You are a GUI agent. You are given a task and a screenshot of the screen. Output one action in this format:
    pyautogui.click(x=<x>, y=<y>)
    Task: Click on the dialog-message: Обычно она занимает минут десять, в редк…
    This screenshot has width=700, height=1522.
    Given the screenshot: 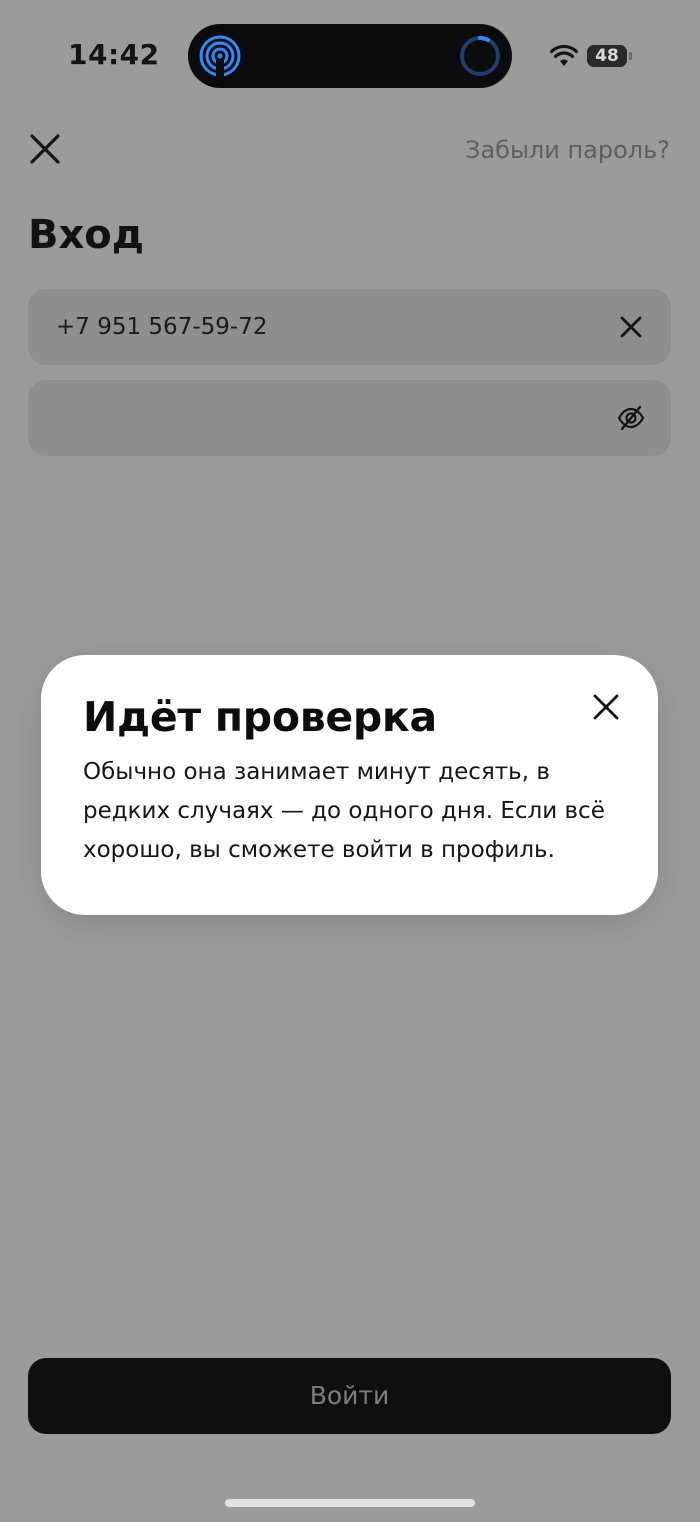 What is the action you would take?
    pyautogui.click(x=344, y=811)
    